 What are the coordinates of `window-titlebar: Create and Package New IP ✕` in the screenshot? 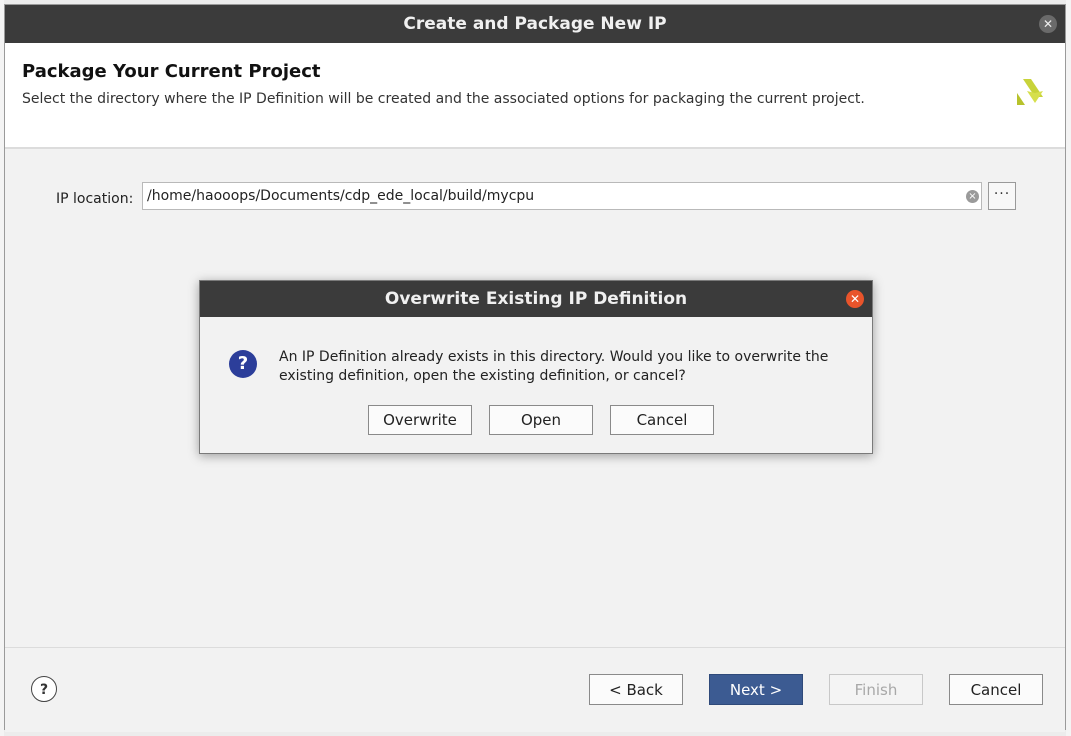 It's located at (535, 24).